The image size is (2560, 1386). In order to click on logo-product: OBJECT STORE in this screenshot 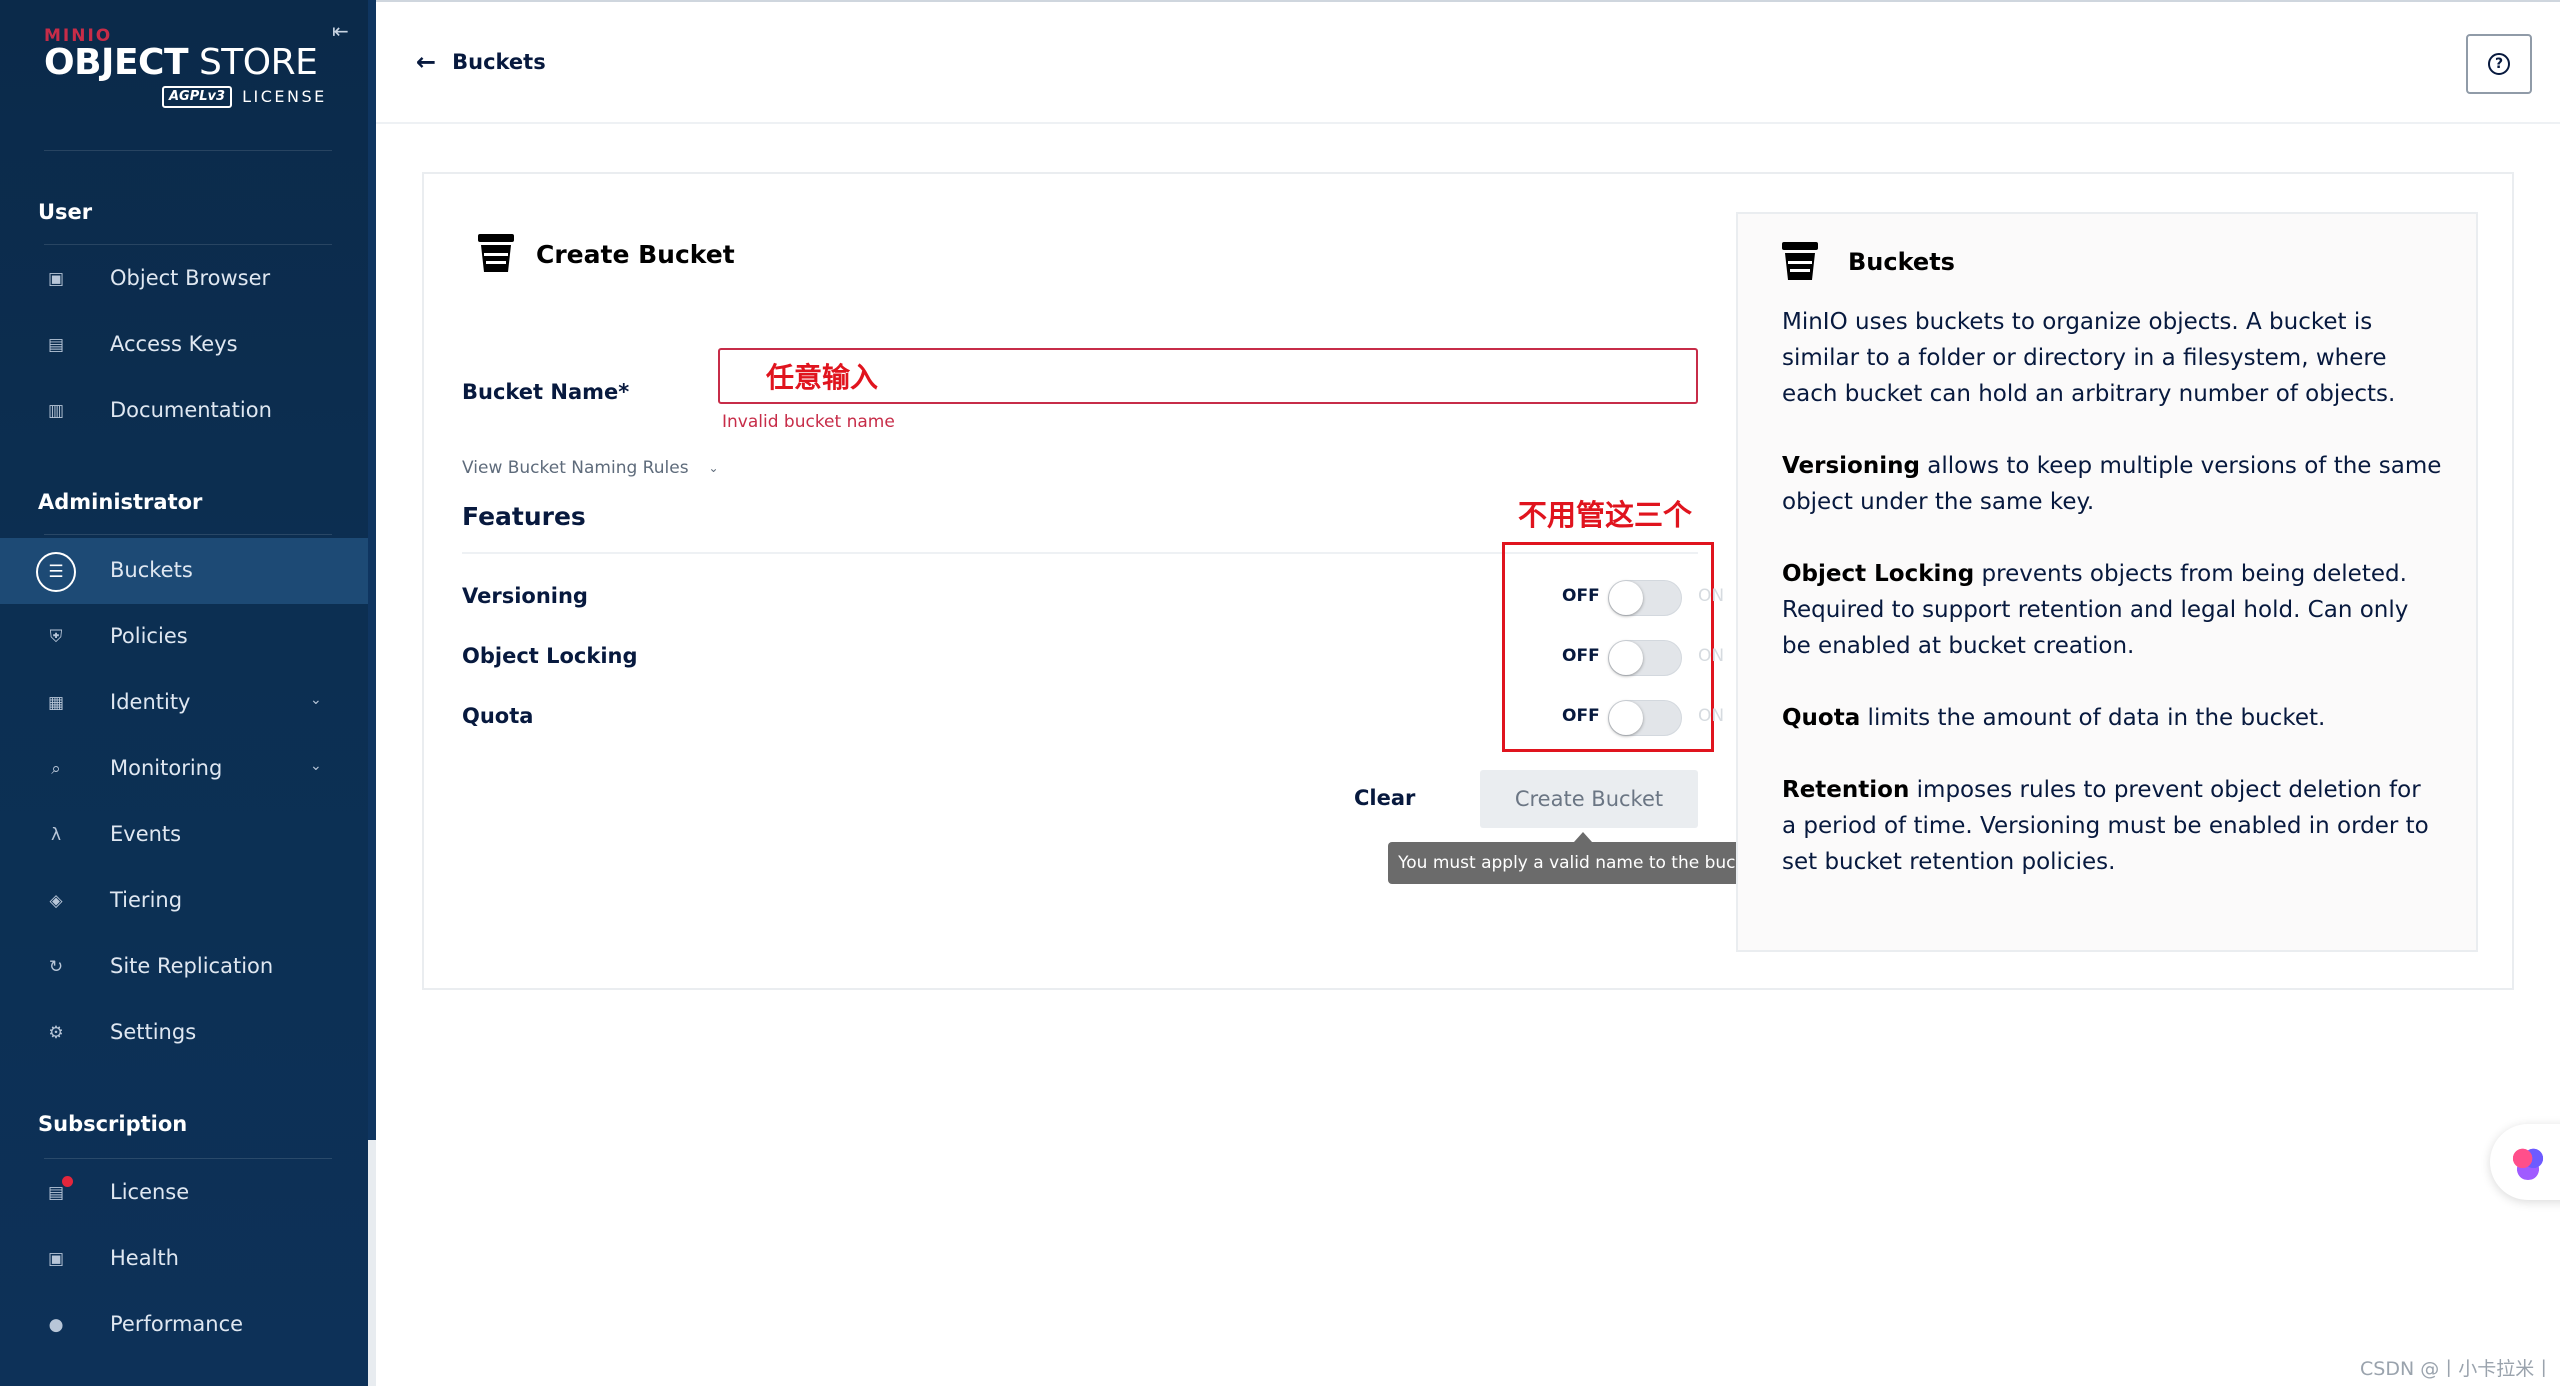, I will do `click(181, 62)`.